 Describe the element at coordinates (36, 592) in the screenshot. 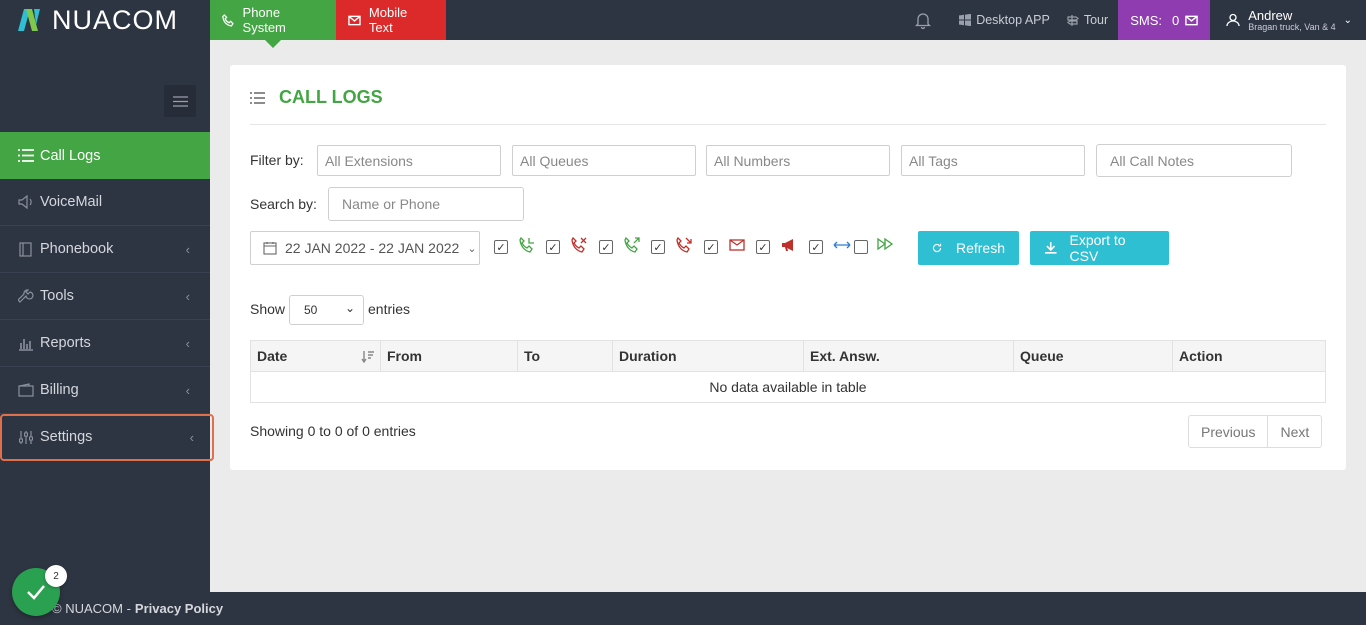

I see `checkmark-icon` at that location.